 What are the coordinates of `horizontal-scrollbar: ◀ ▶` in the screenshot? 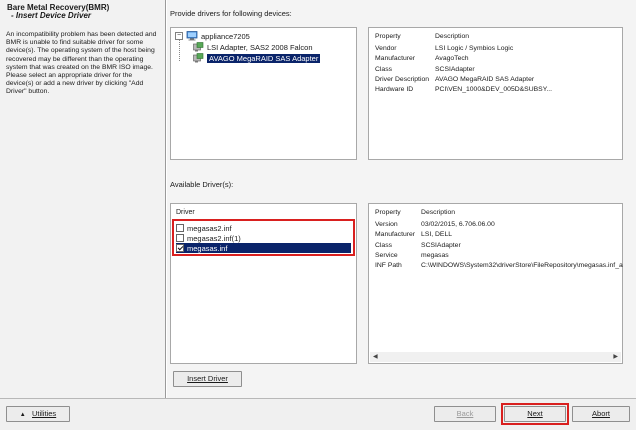 It's located at (495, 357).